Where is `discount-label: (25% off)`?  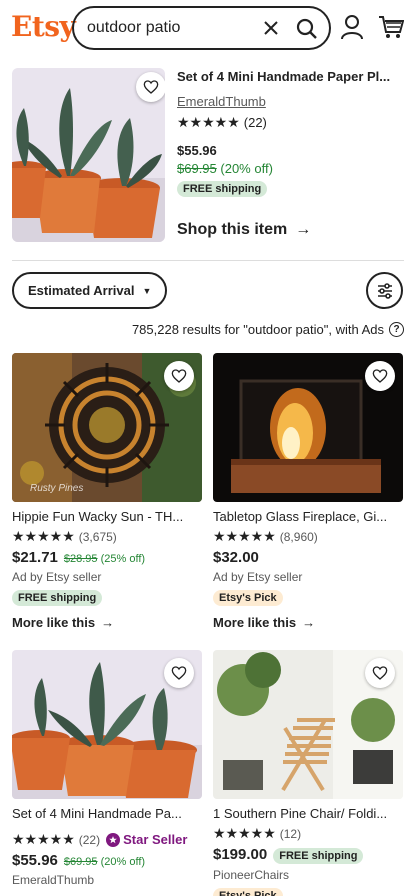 discount-label: (25% off) is located at coordinates (123, 559).